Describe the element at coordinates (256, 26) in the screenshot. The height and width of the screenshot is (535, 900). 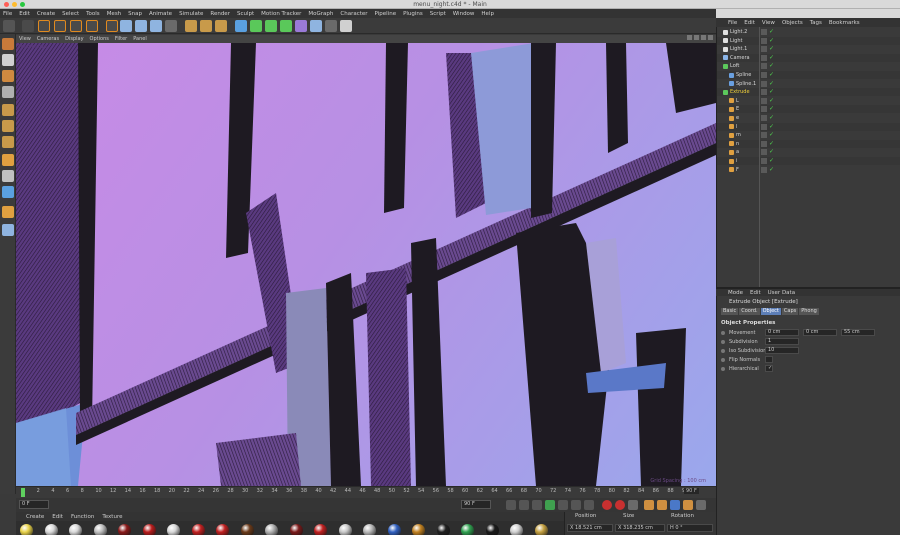
I see `spline-pen-icon` at that location.